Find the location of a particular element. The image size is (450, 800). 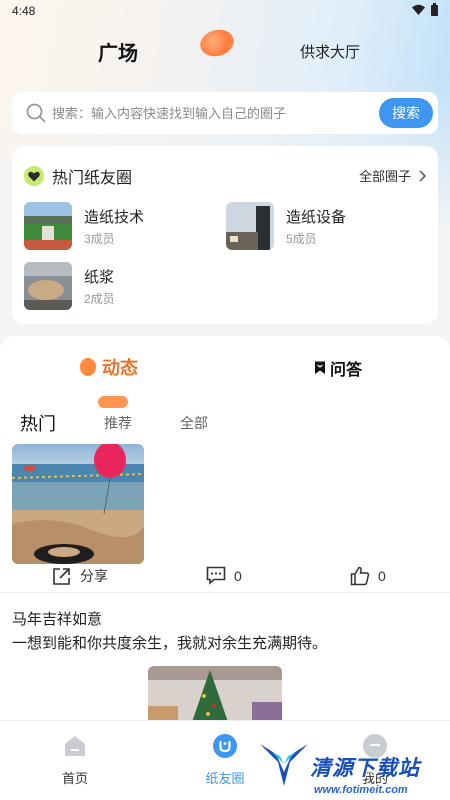

all-circles-label: 全部圈子 is located at coordinates (384, 176).